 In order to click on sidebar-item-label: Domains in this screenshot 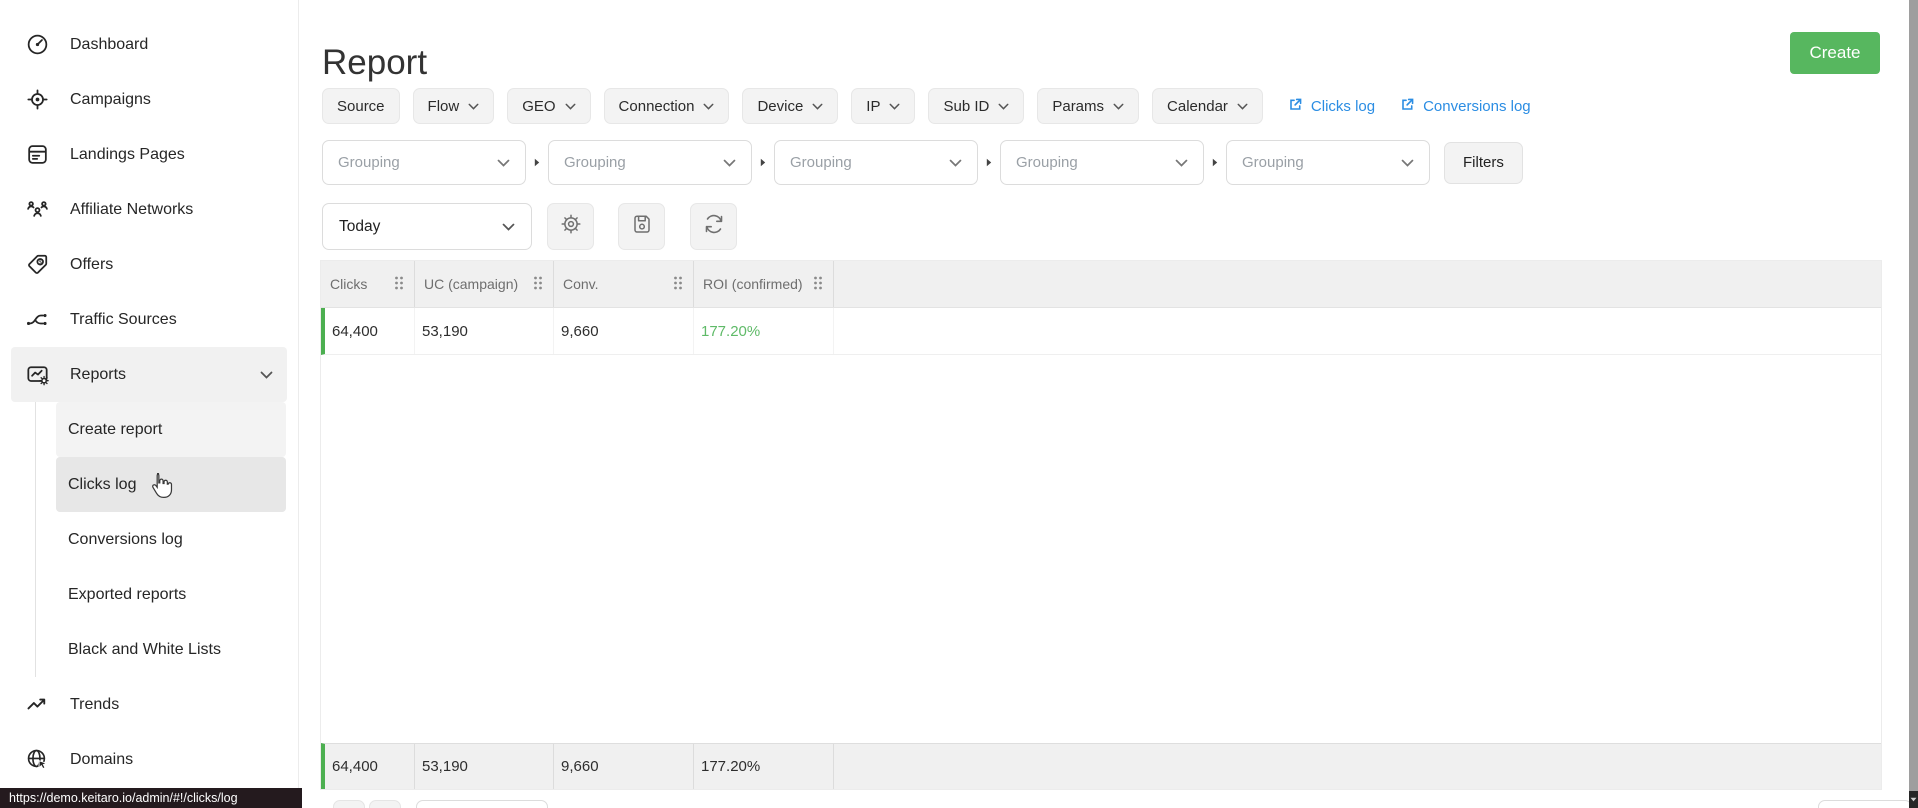, I will do `click(102, 759)`.